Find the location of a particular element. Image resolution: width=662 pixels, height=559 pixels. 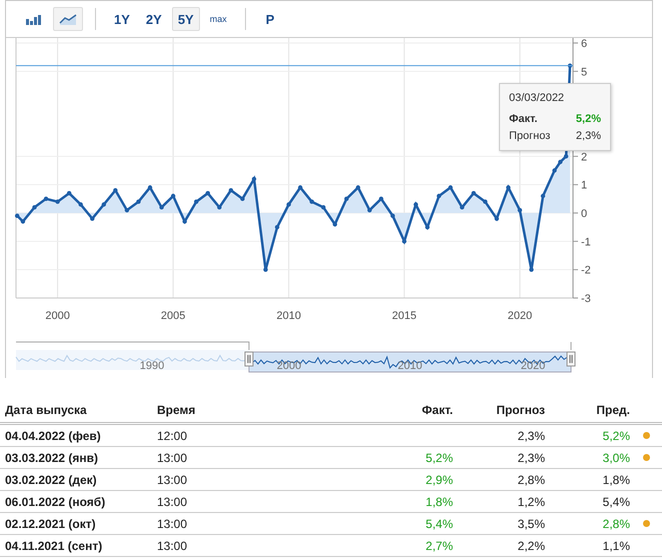

column-header: Пред. is located at coordinates (612, 410).